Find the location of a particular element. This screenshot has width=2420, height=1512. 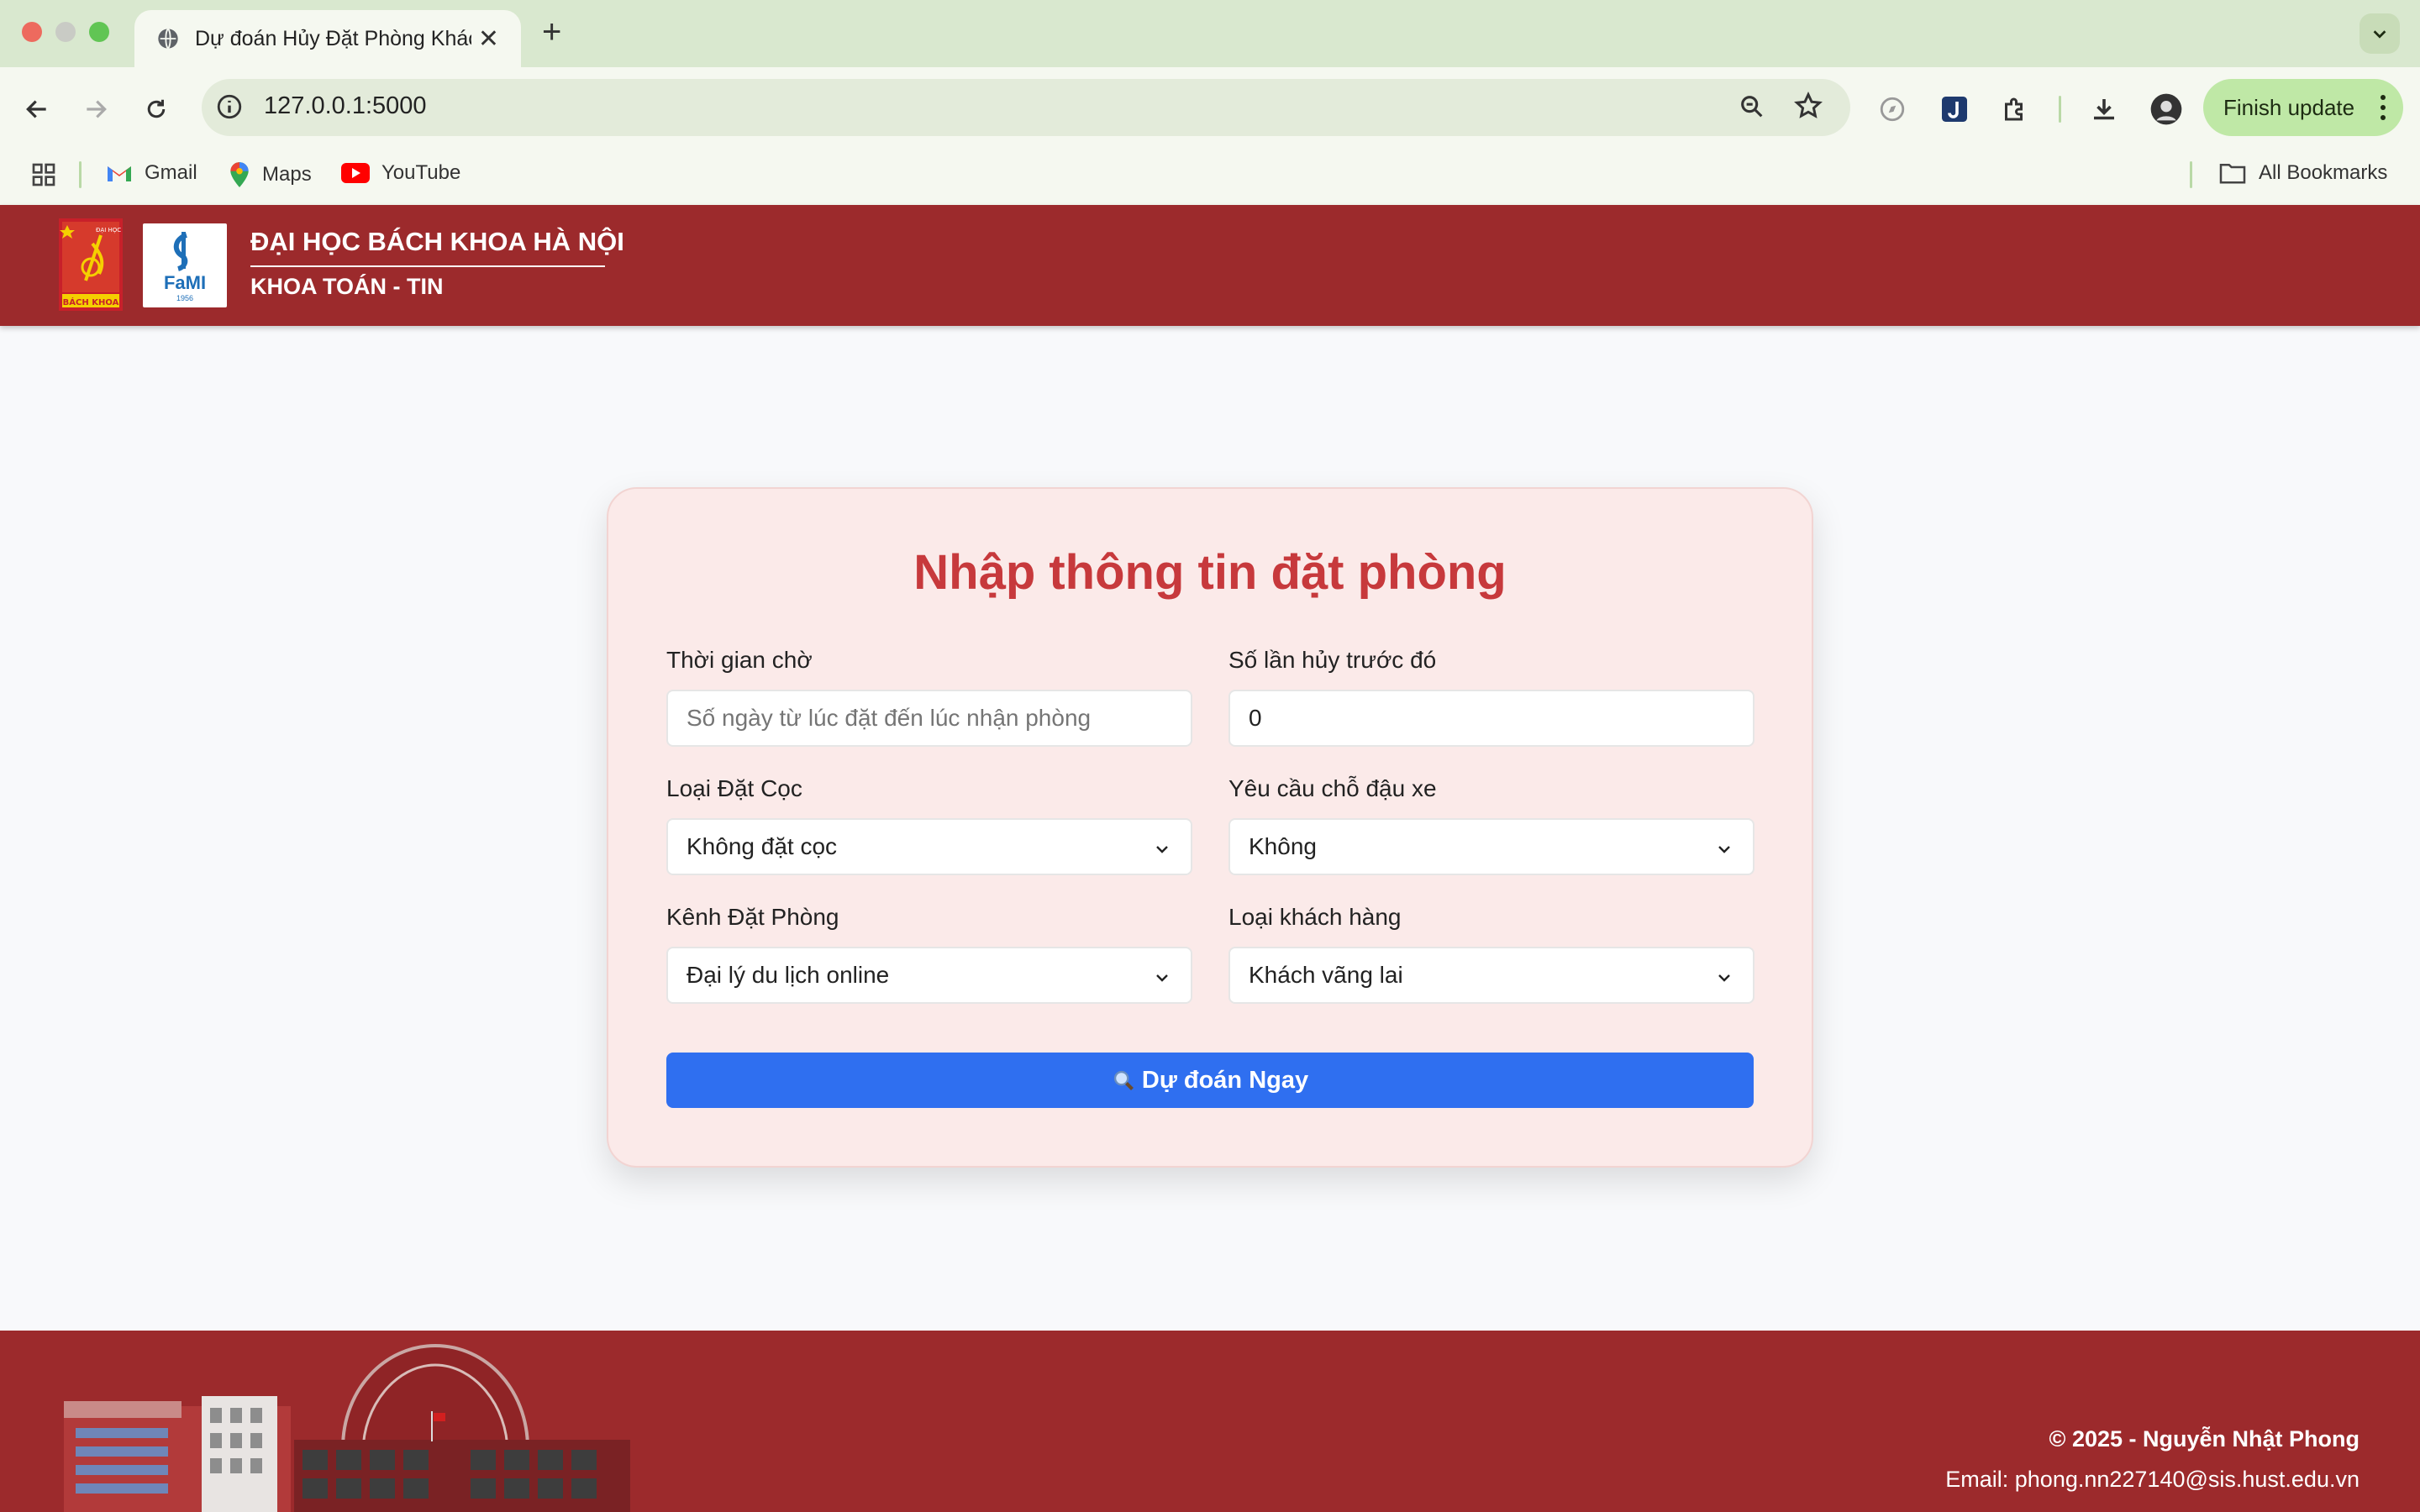

tab-search-button is located at coordinates (2380, 33).